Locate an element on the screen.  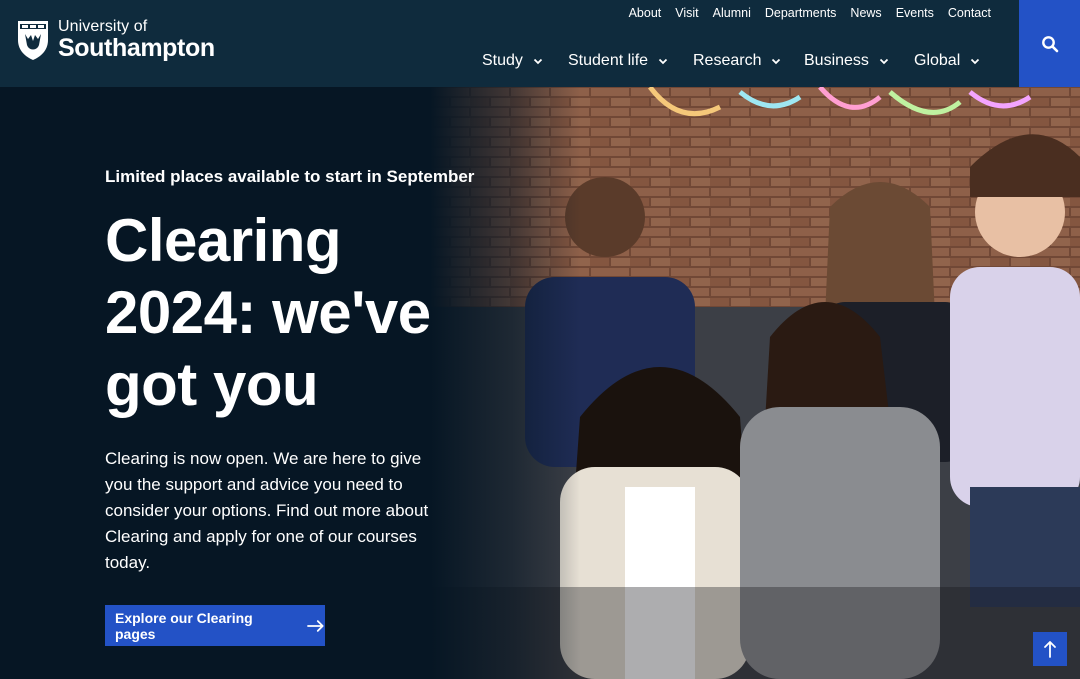
nav-student-life: Student life is located at coordinates (618, 61).